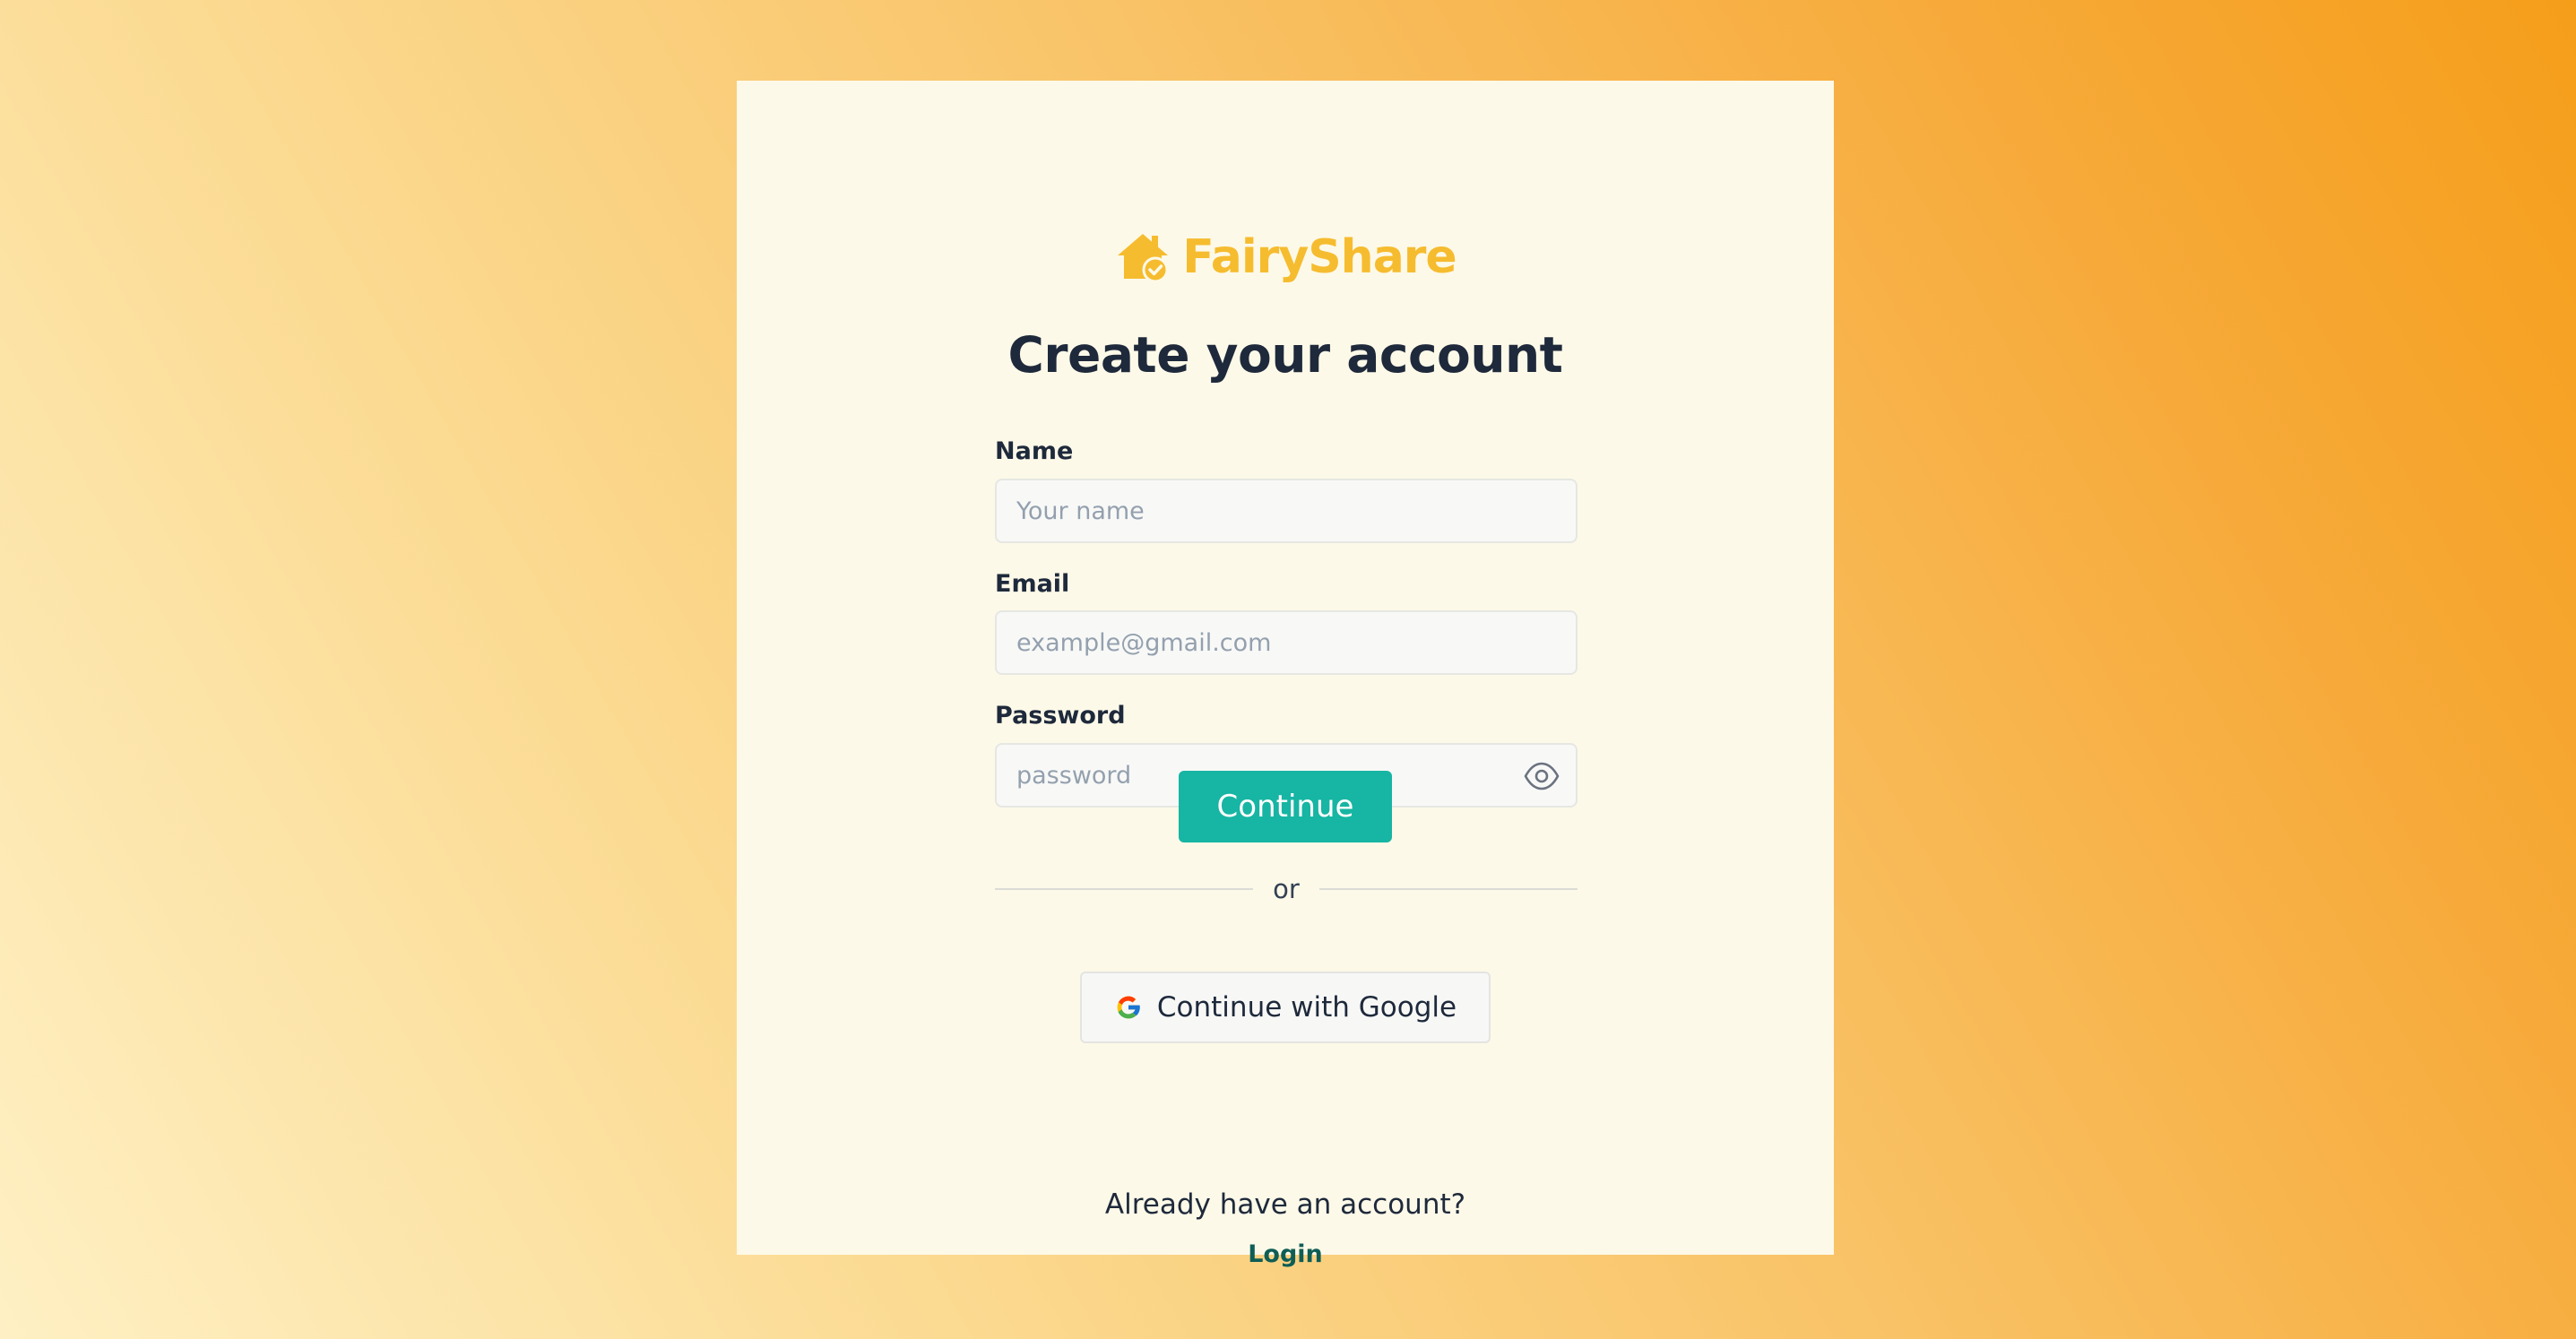 This screenshot has width=2576, height=1339. I want to click on divider-text: or, so click(1286, 889).